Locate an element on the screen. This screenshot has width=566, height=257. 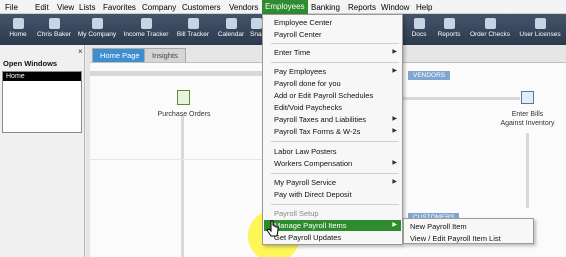
flow-line-right is located at coordinates (527, 170).